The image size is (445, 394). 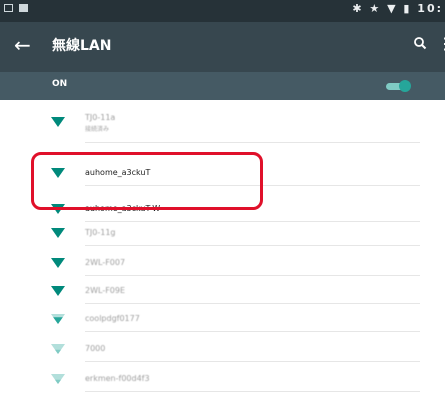 What do you see at coordinates (22, 45) in the screenshot?
I see `back-arrow-icon: ←` at bounding box center [22, 45].